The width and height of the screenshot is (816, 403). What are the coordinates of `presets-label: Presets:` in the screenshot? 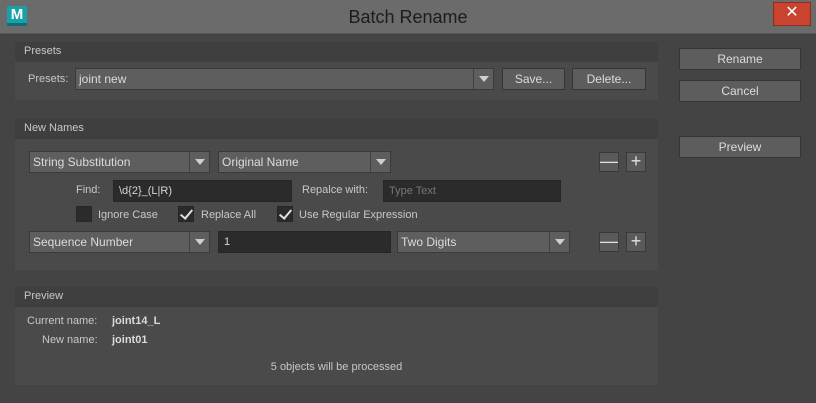 It's located at (48, 79).